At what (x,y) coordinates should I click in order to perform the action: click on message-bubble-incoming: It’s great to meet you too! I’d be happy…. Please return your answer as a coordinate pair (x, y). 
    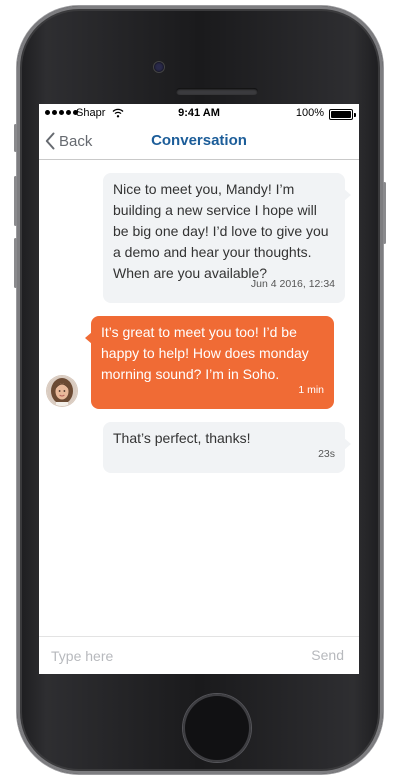
    Looking at the image, I should click on (209, 362).